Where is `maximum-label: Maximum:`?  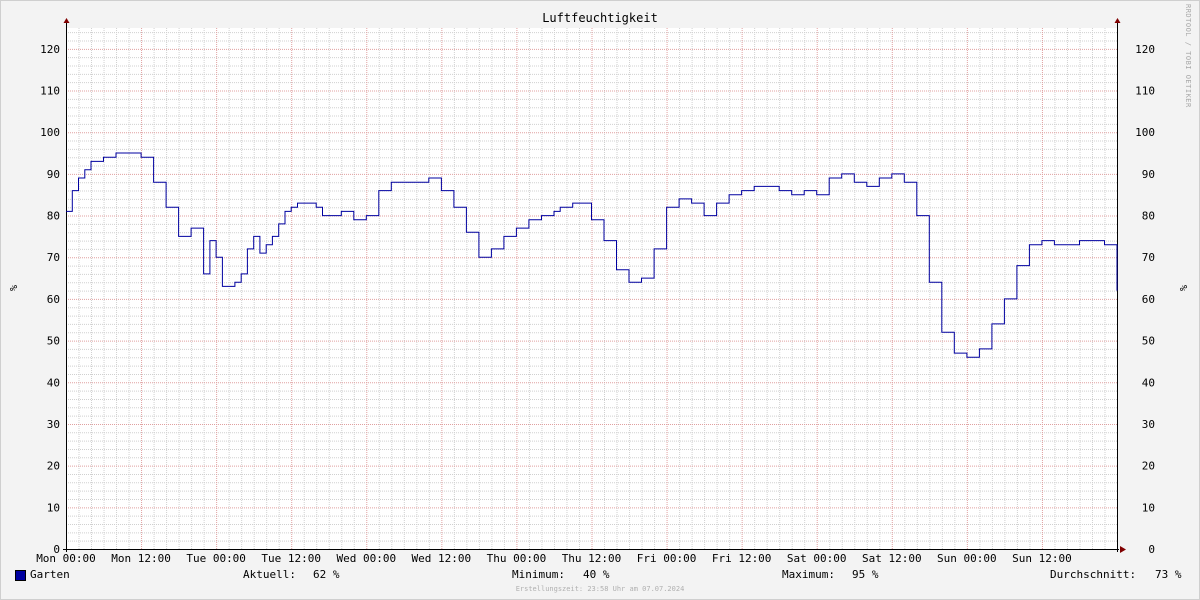 maximum-label: Maximum: is located at coordinates (808, 574).